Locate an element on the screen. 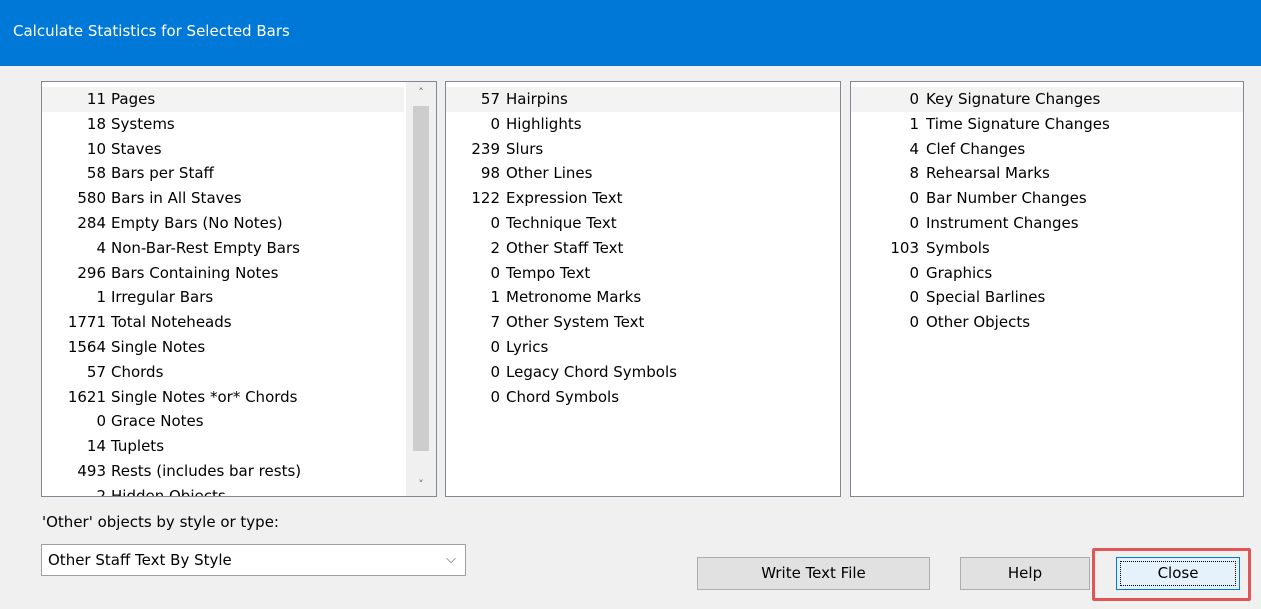  stat-label: Tempo Text is located at coordinates (548, 272).